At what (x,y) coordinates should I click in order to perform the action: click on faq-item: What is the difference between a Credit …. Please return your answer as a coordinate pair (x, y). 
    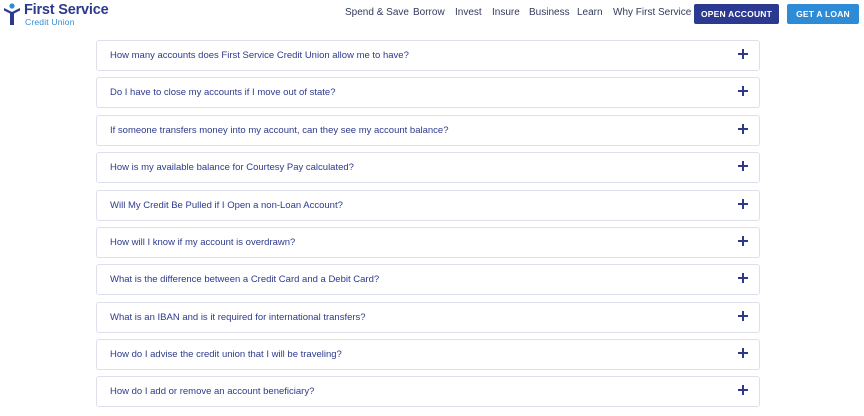
    Looking at the image, I should click on (428, 279).